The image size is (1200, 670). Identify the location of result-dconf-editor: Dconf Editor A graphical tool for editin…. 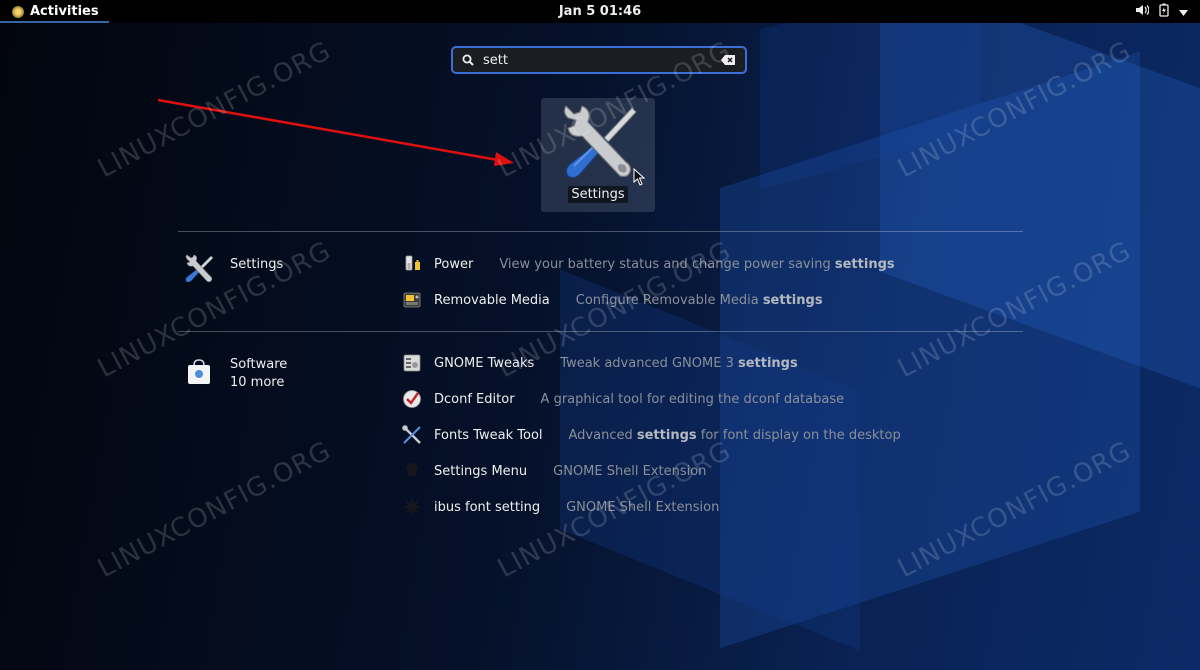
(622, 399).